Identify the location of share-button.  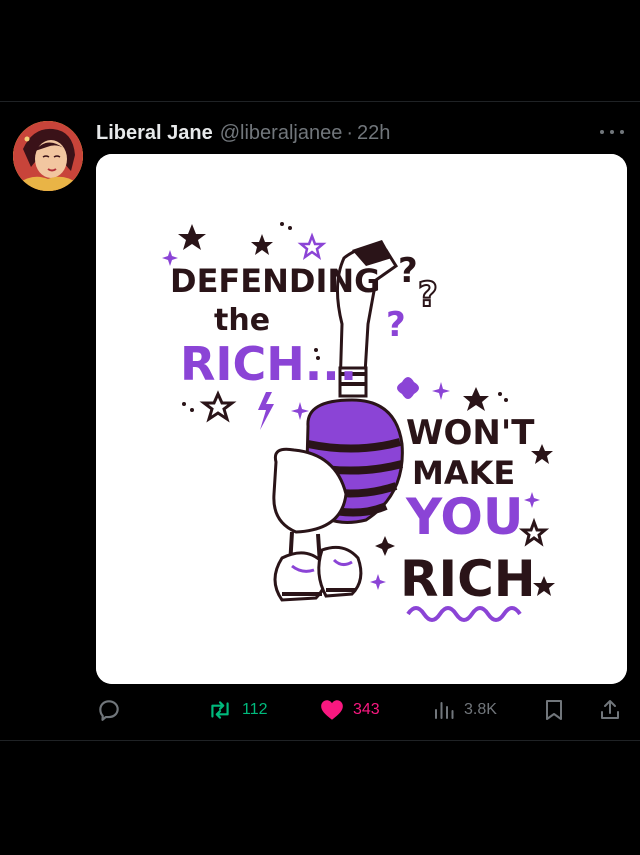
(610, 710).